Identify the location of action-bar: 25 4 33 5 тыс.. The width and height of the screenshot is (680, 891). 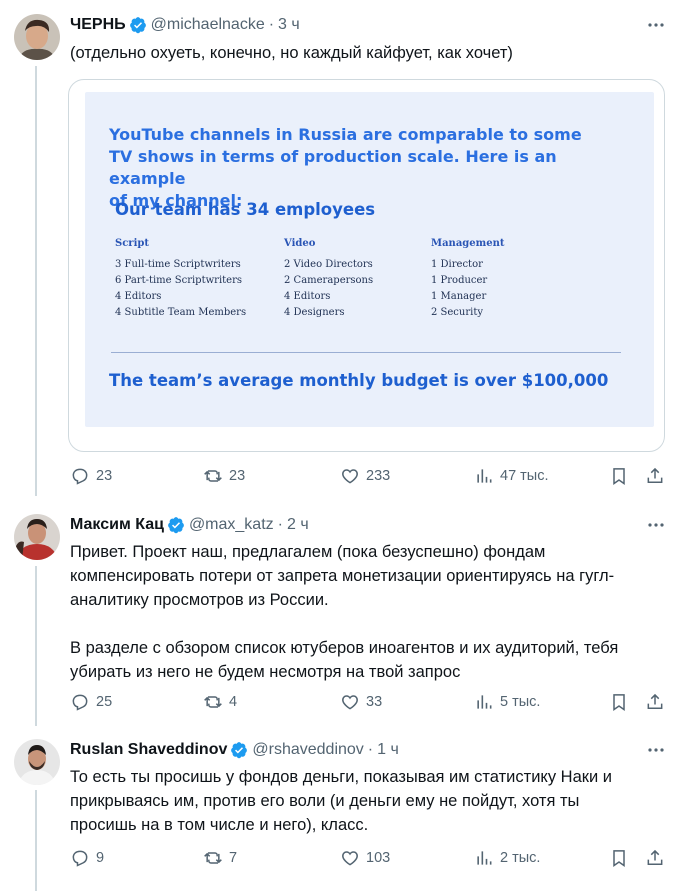
(340, 703).